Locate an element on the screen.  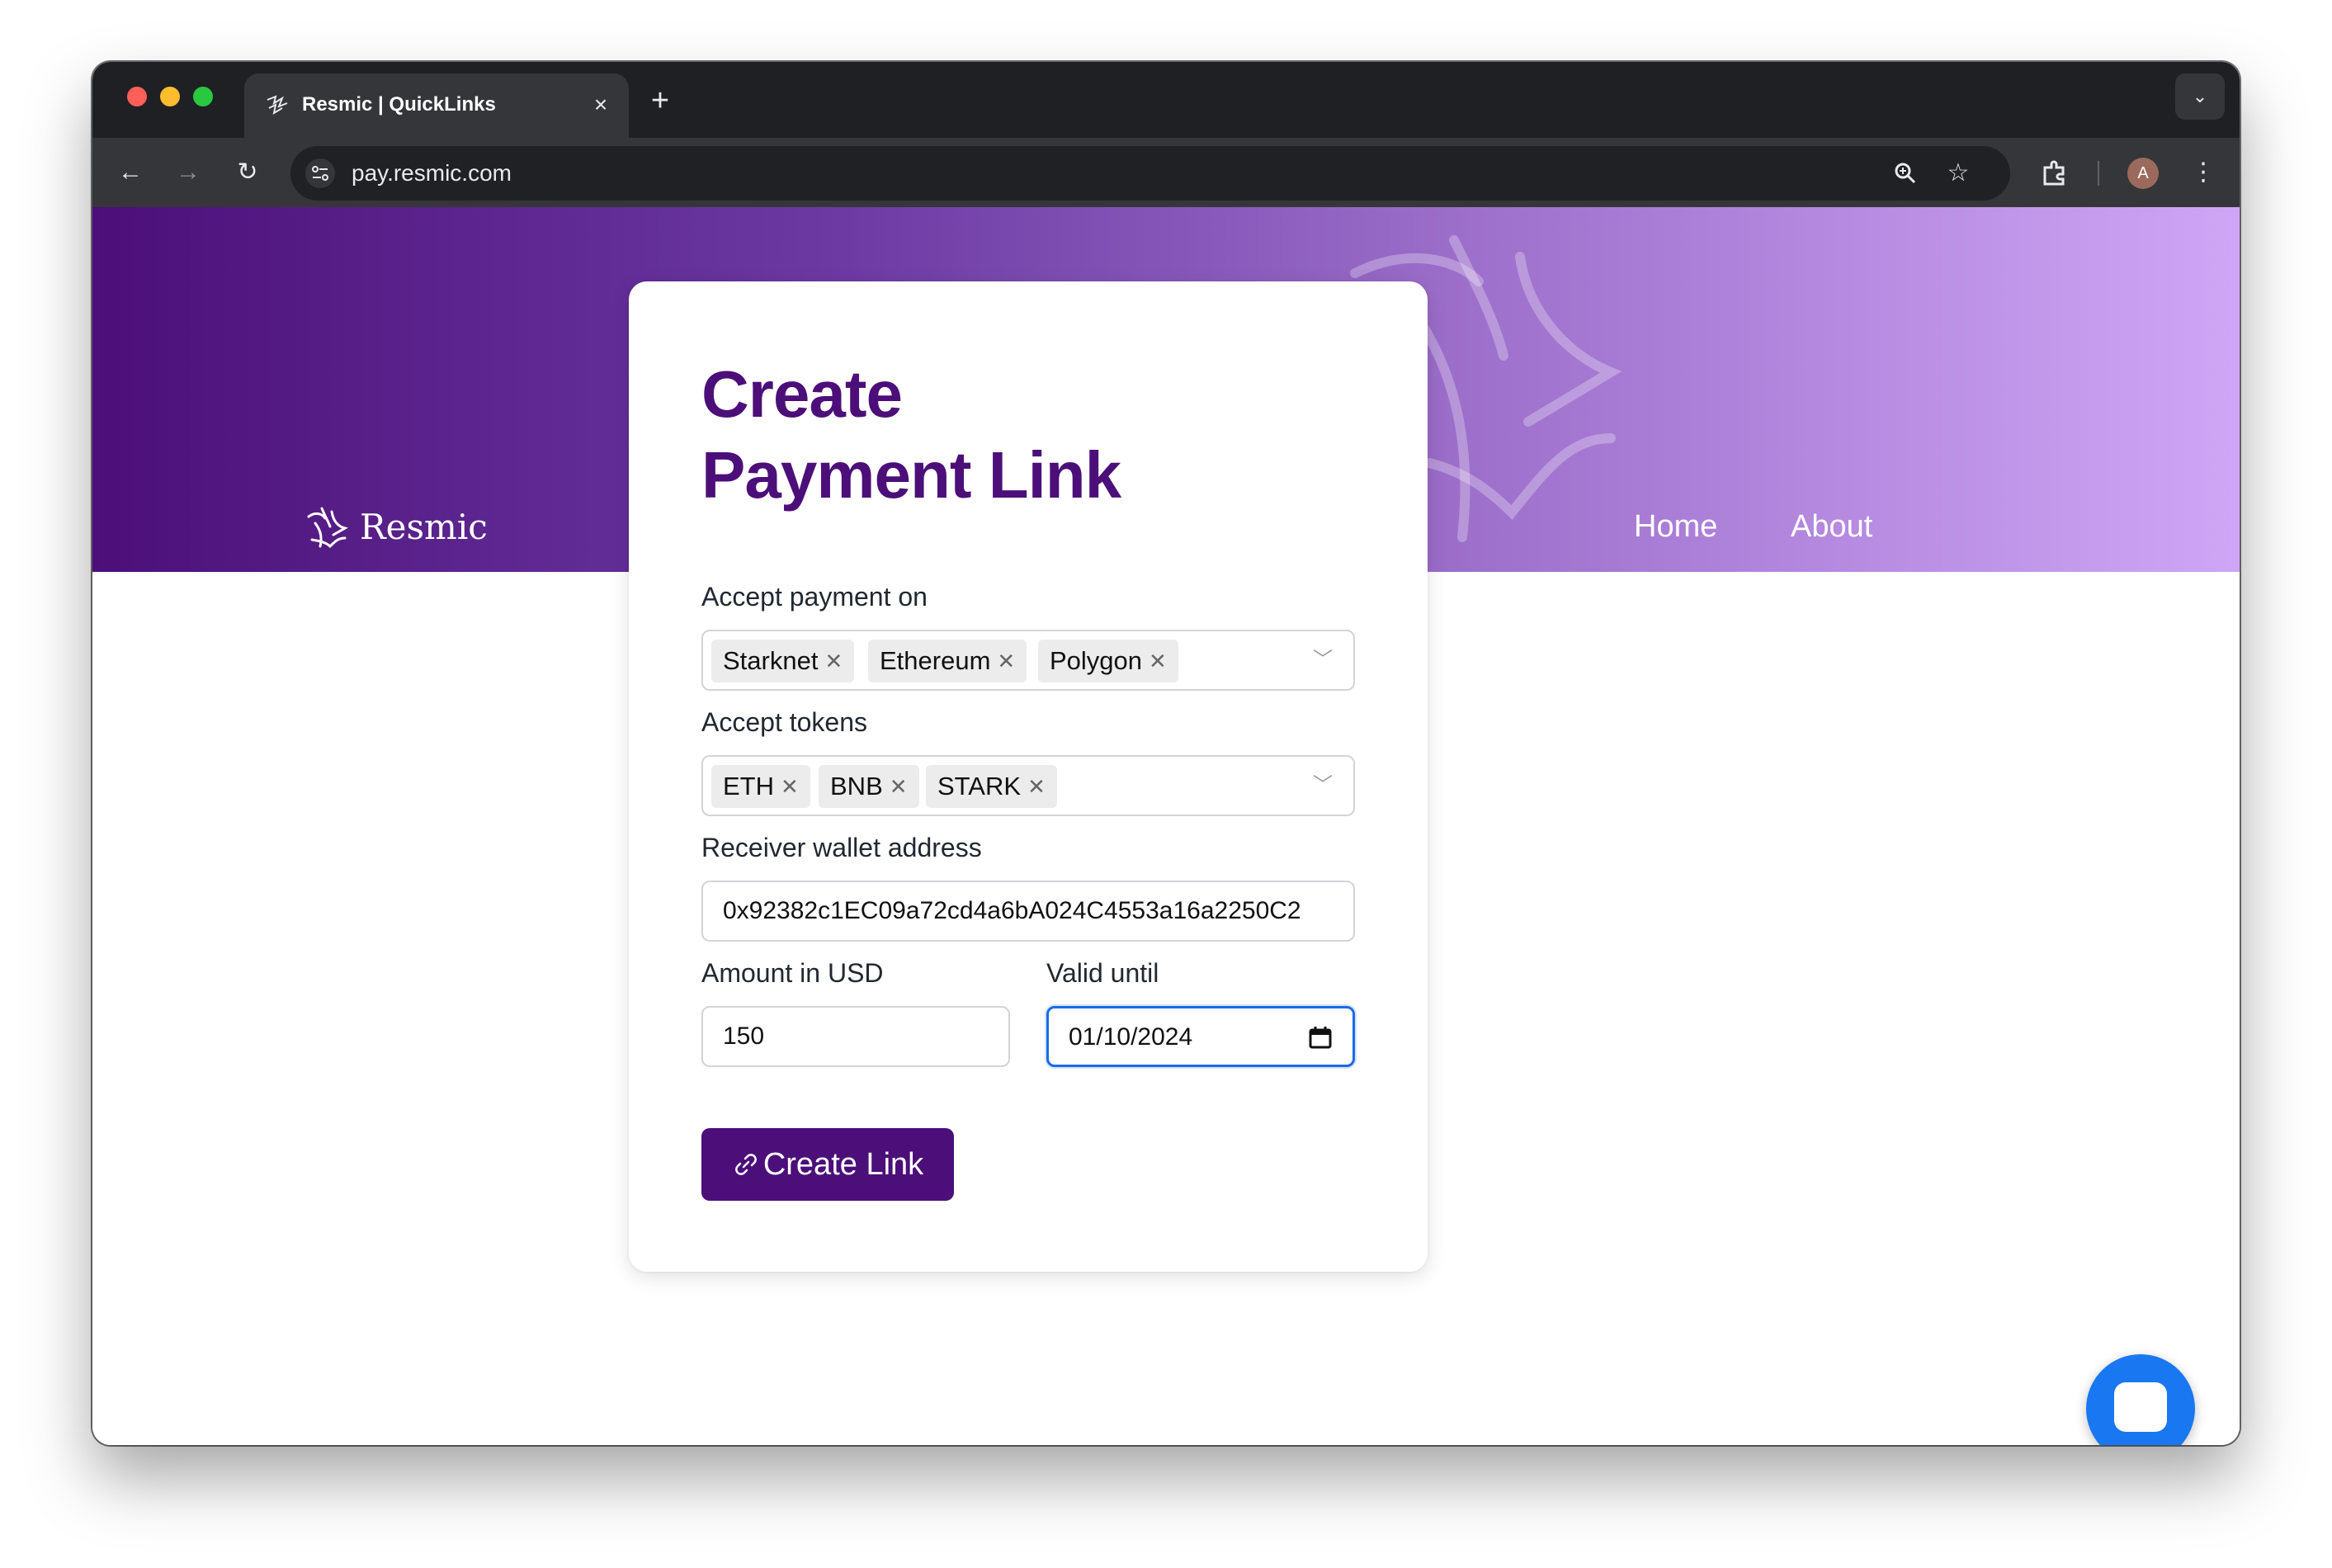
resmic-logo-icon is located at coordinates (327, 528).